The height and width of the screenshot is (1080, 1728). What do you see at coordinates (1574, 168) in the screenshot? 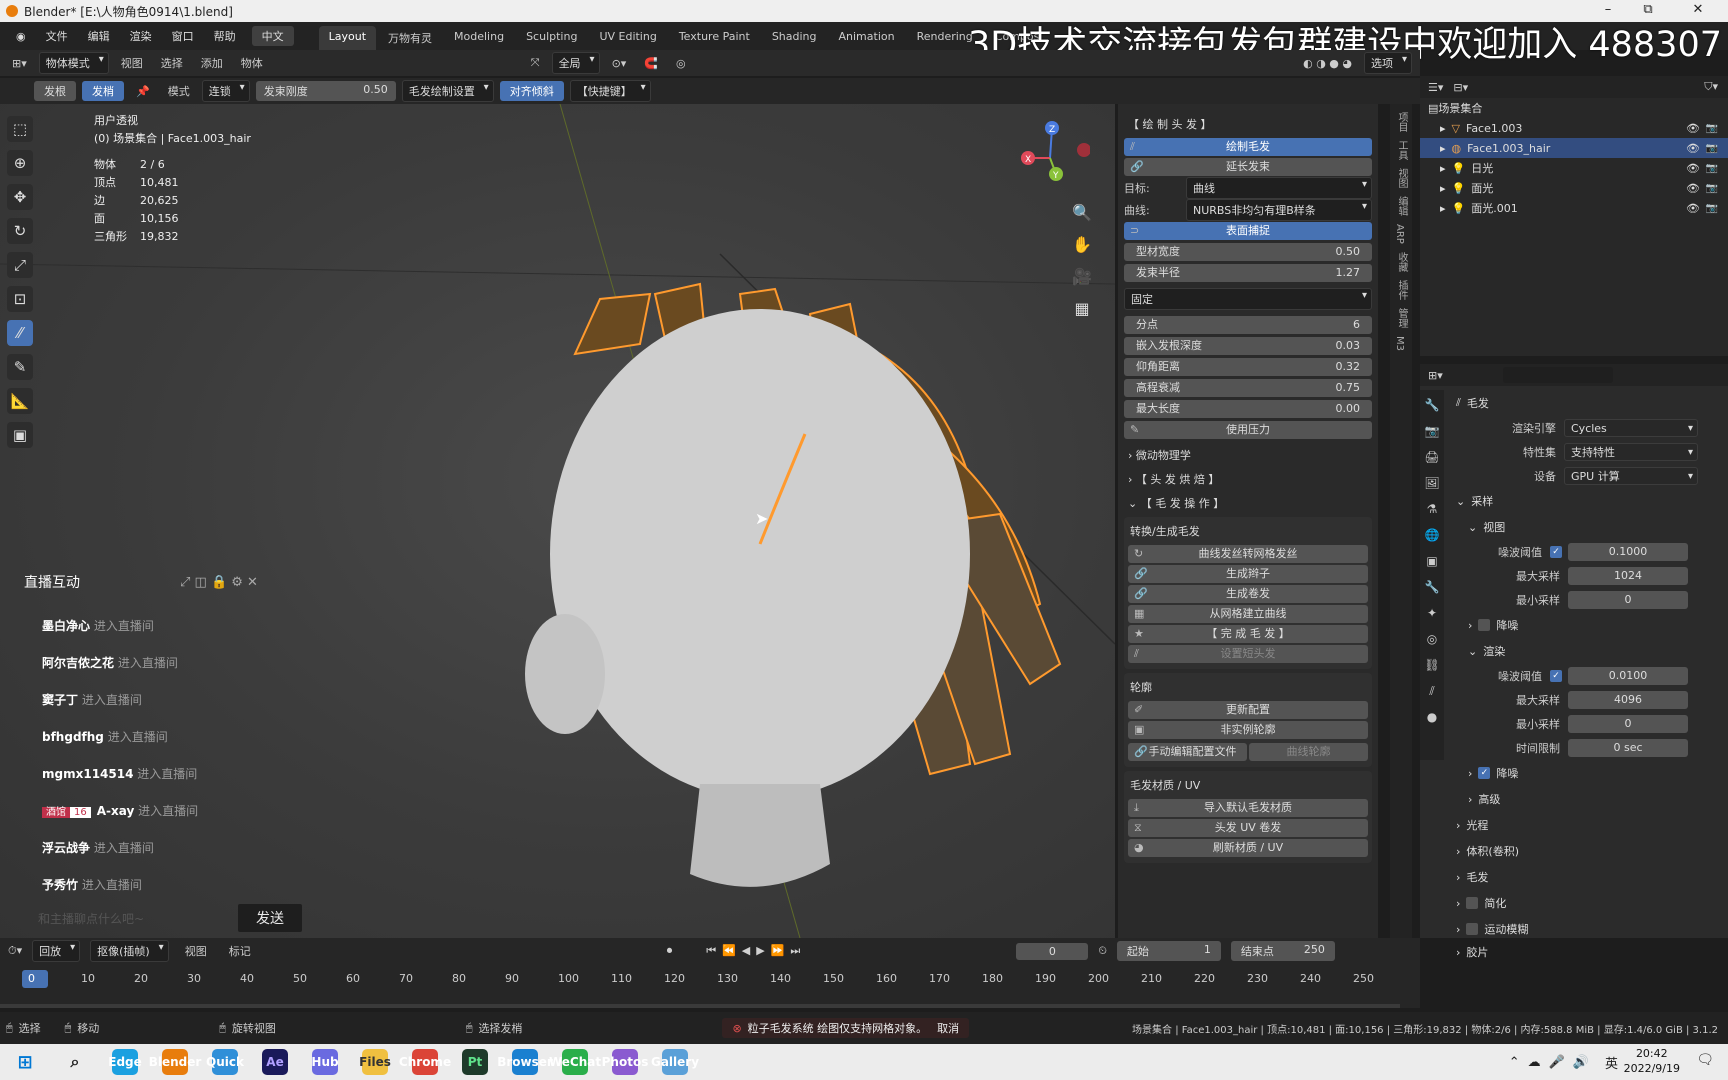
I see `outliner-row: ▸ 💡 日光 👁 📷` at bounding box center [1574, 168].